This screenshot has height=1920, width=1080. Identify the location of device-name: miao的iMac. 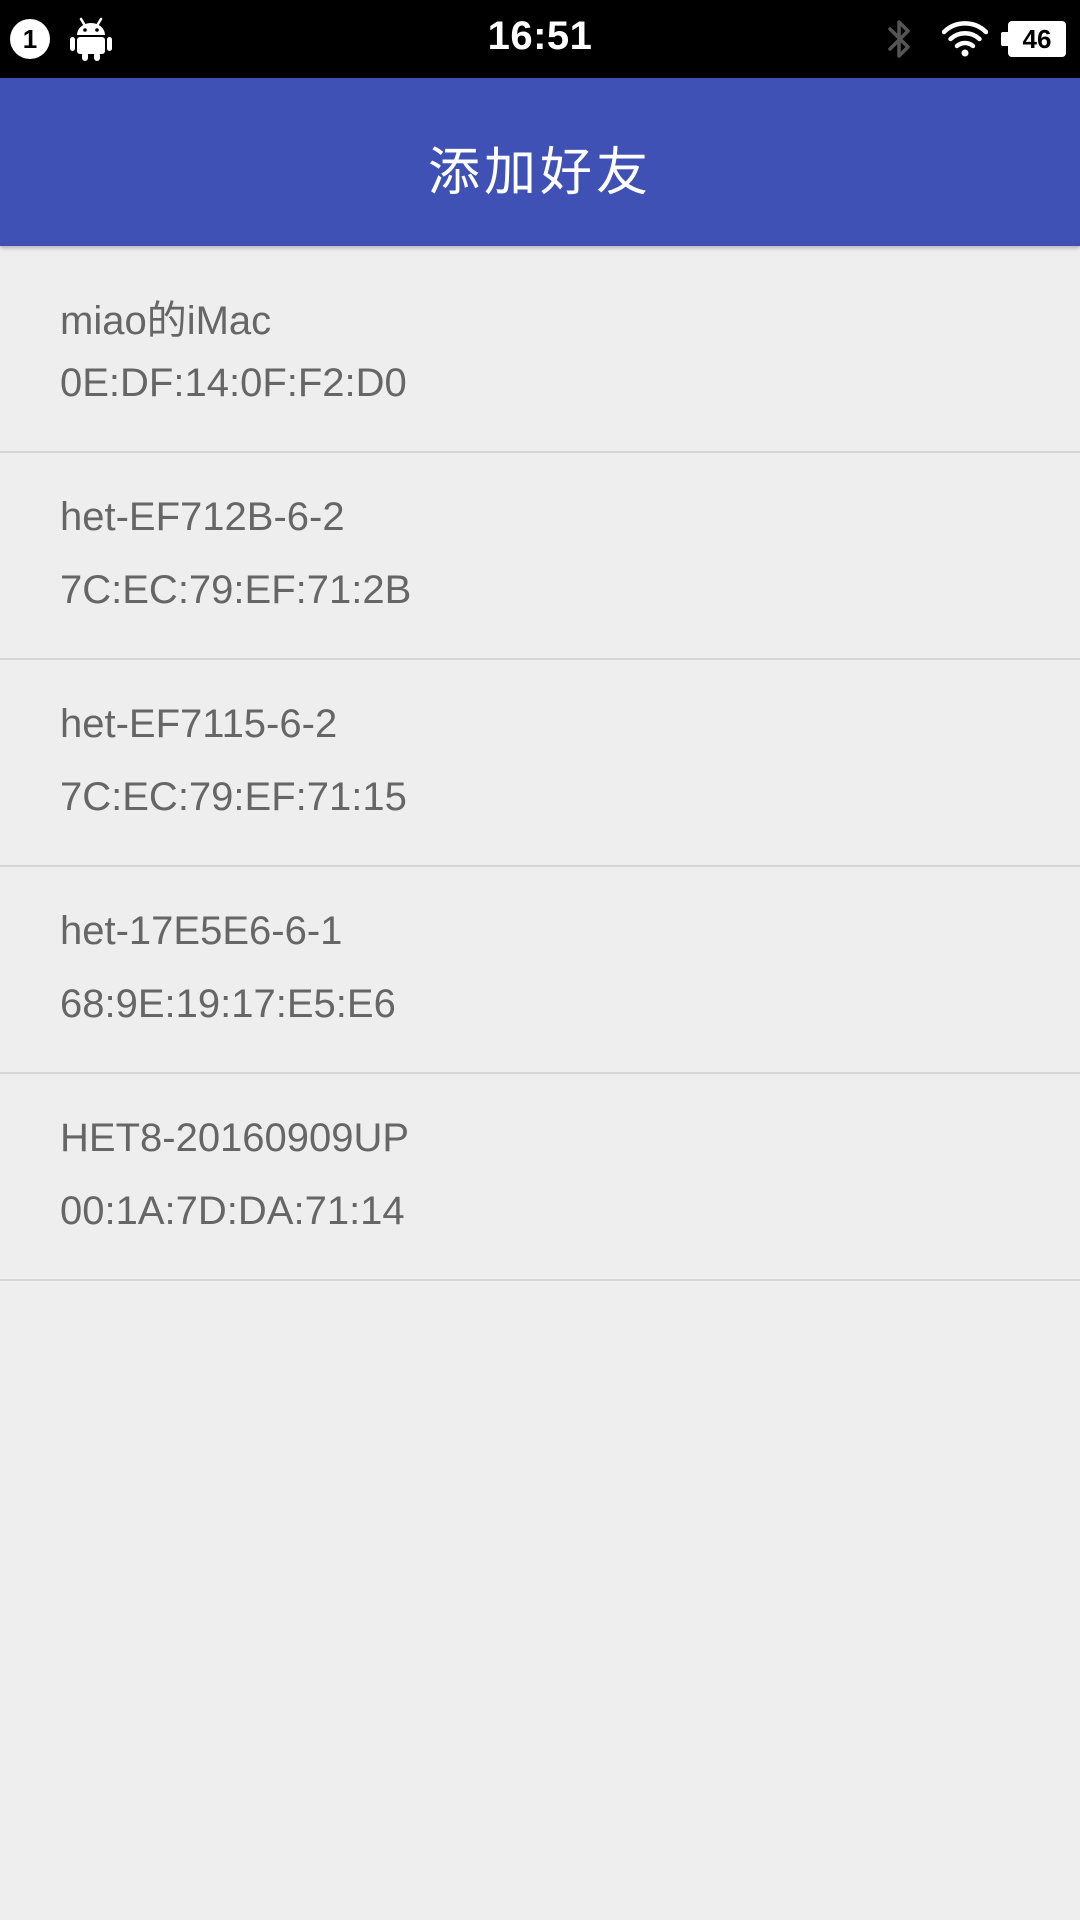
(166, 321).